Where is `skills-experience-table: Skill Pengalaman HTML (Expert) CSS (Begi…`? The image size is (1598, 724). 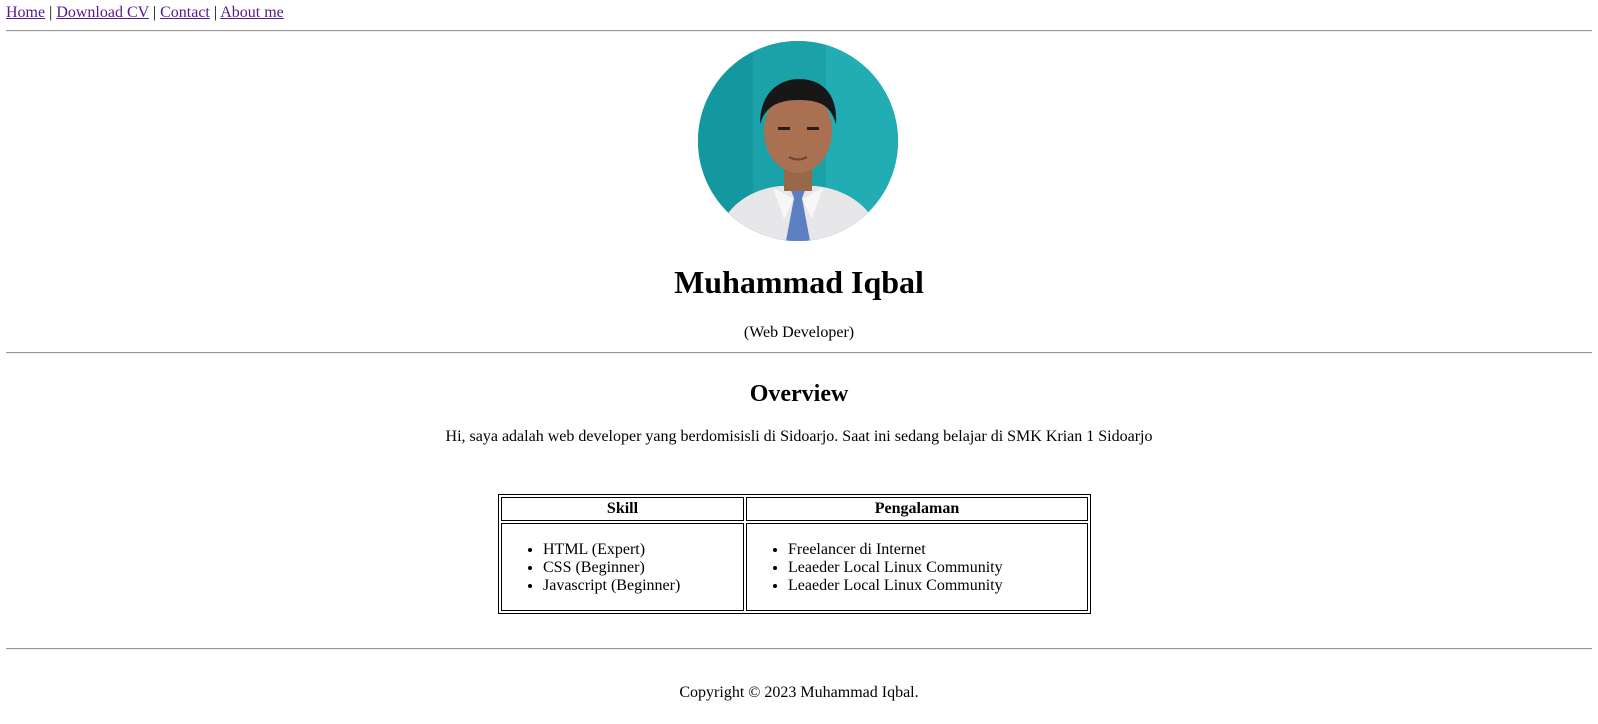 skills-experience-table: Skill Pengalaman HTML (Expert) CSS (Begi… is located at coordinates (794, 554).